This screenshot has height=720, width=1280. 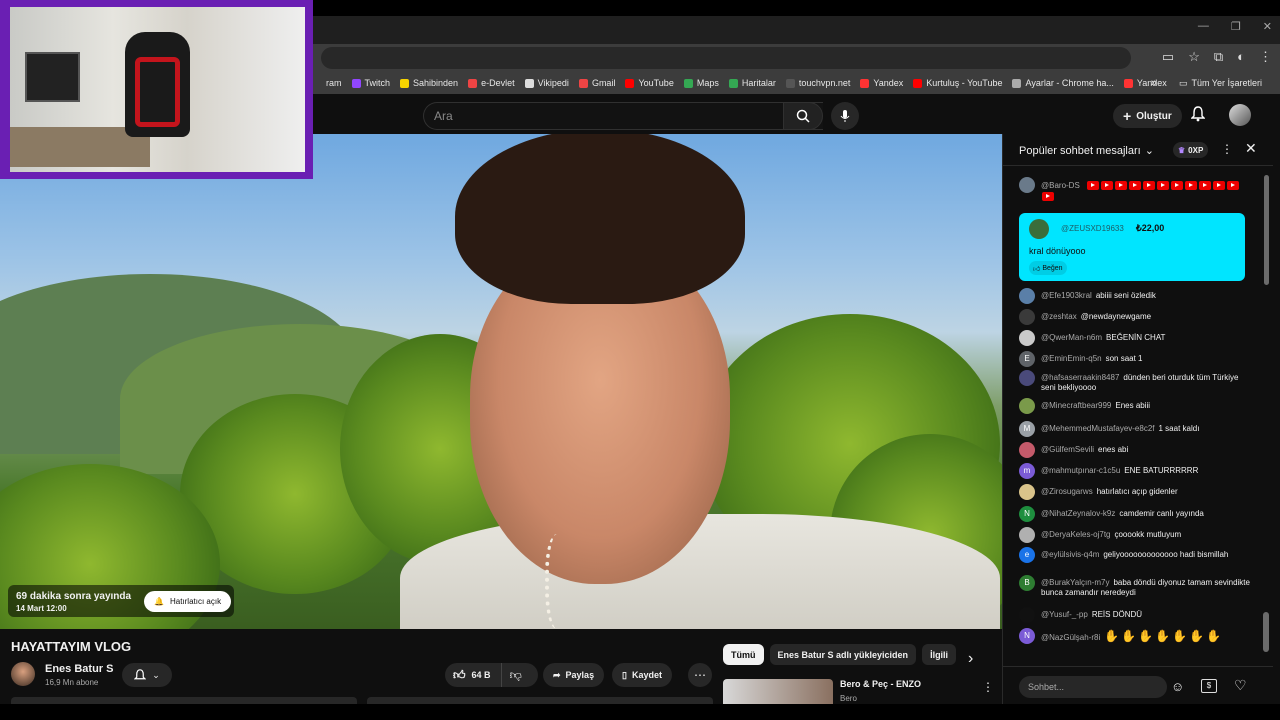 I want to click on bookmark-item: Maps, so click(x=701, y=83).